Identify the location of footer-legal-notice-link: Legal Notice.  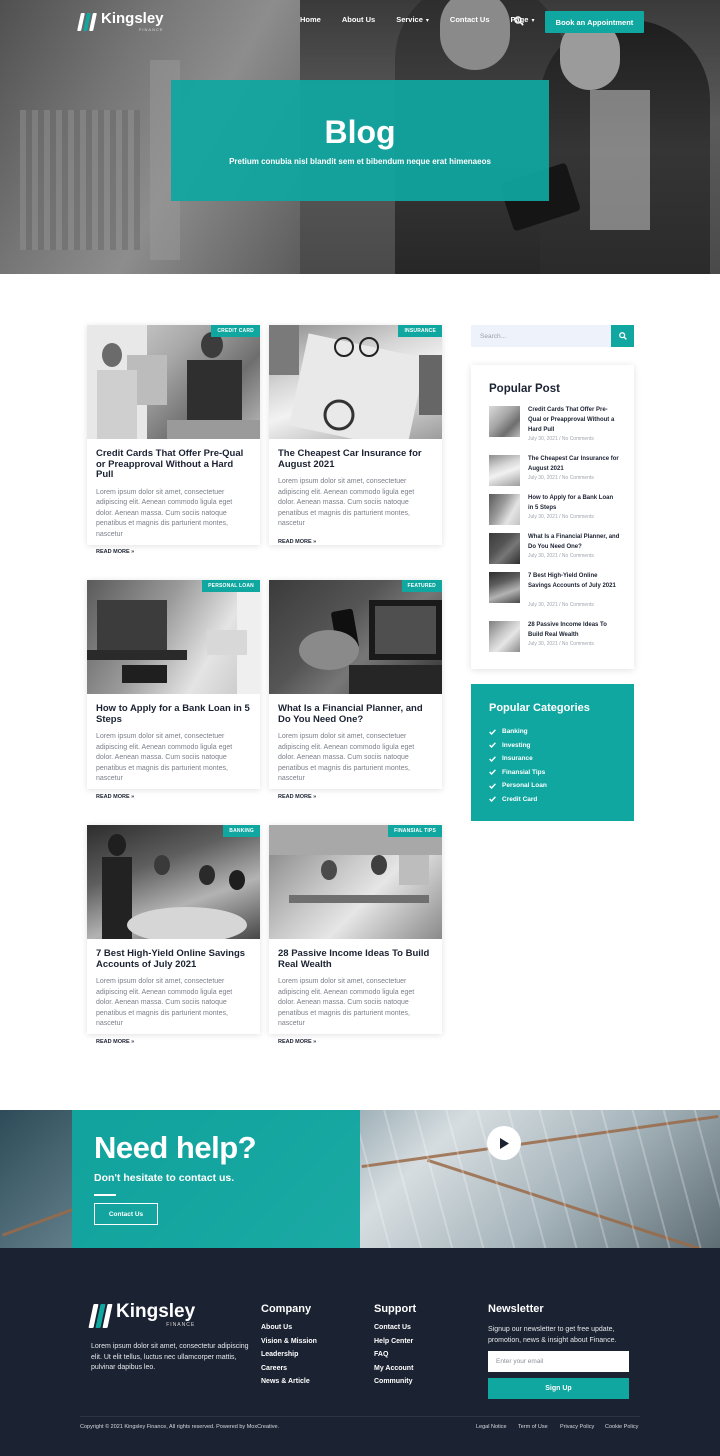
(491, 1427).